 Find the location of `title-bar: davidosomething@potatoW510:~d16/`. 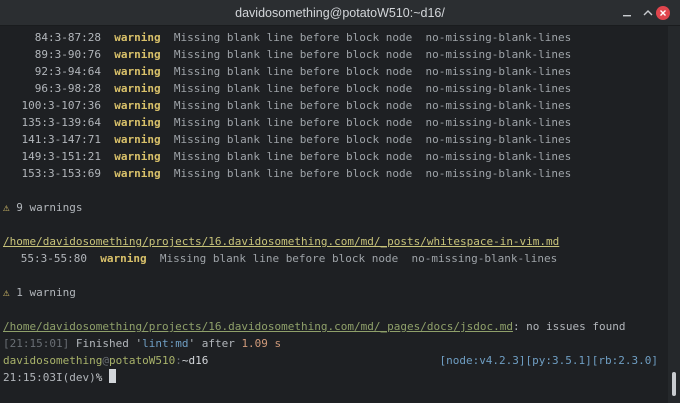

title-bar: davidosomething@potatoW510:~d16/ is located at coordinates (340, 13).